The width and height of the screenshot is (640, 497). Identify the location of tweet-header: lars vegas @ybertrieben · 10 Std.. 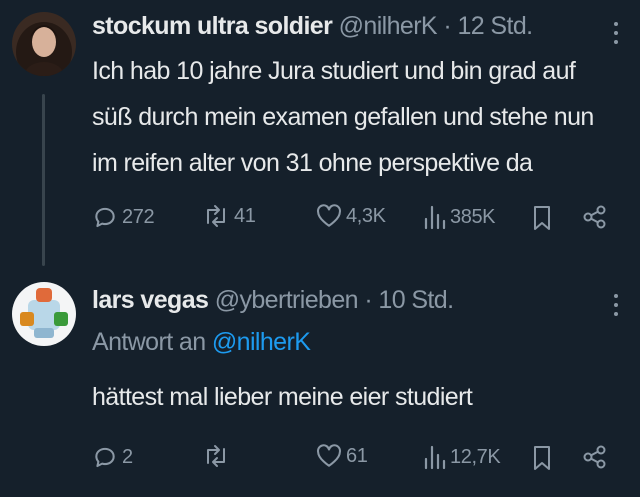
(346, 300).